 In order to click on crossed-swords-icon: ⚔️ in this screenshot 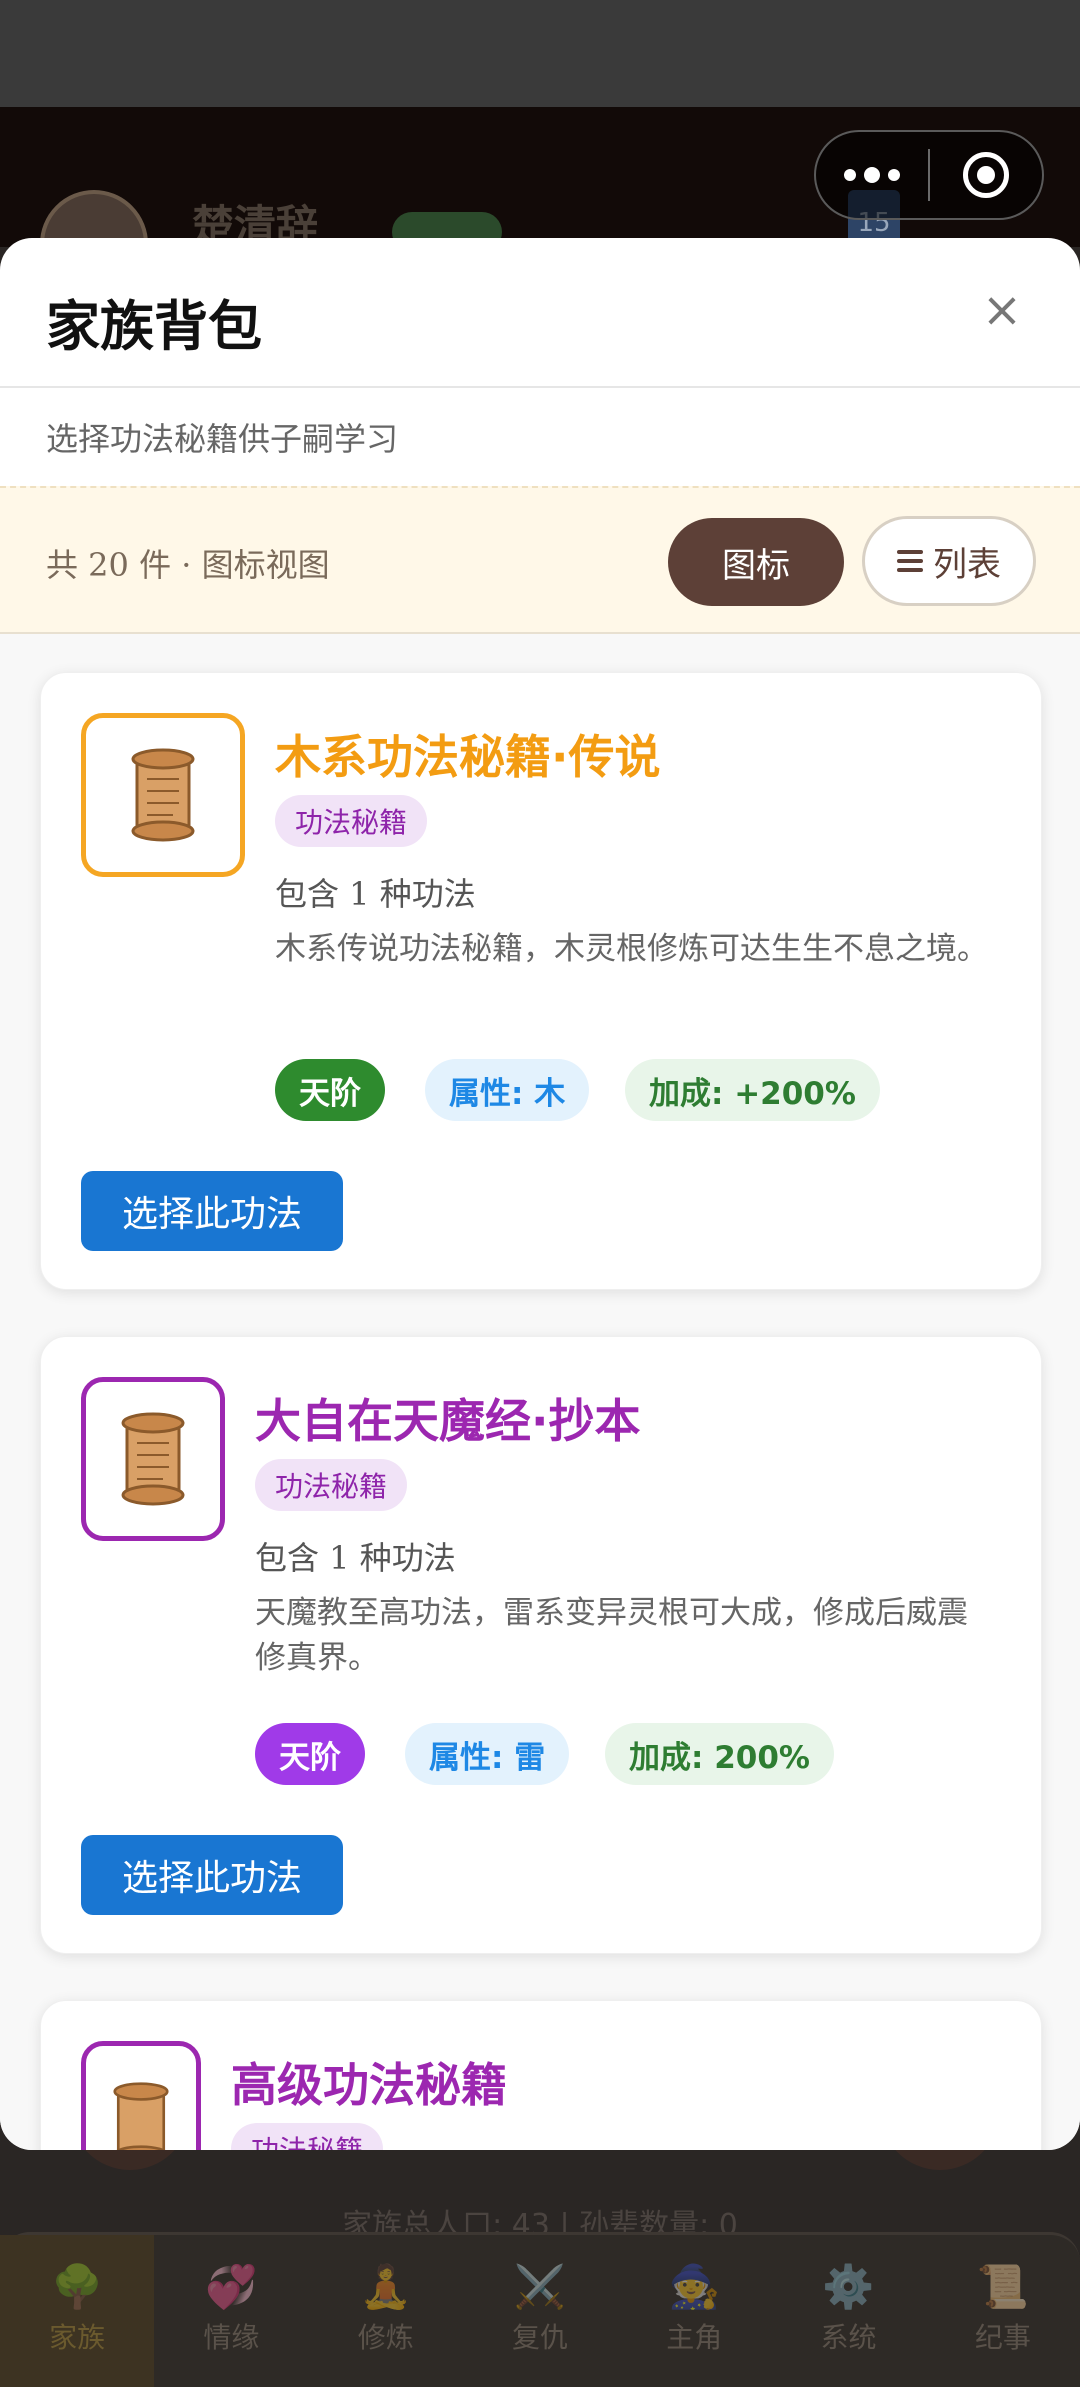, I will do `click(540, 2286)`.